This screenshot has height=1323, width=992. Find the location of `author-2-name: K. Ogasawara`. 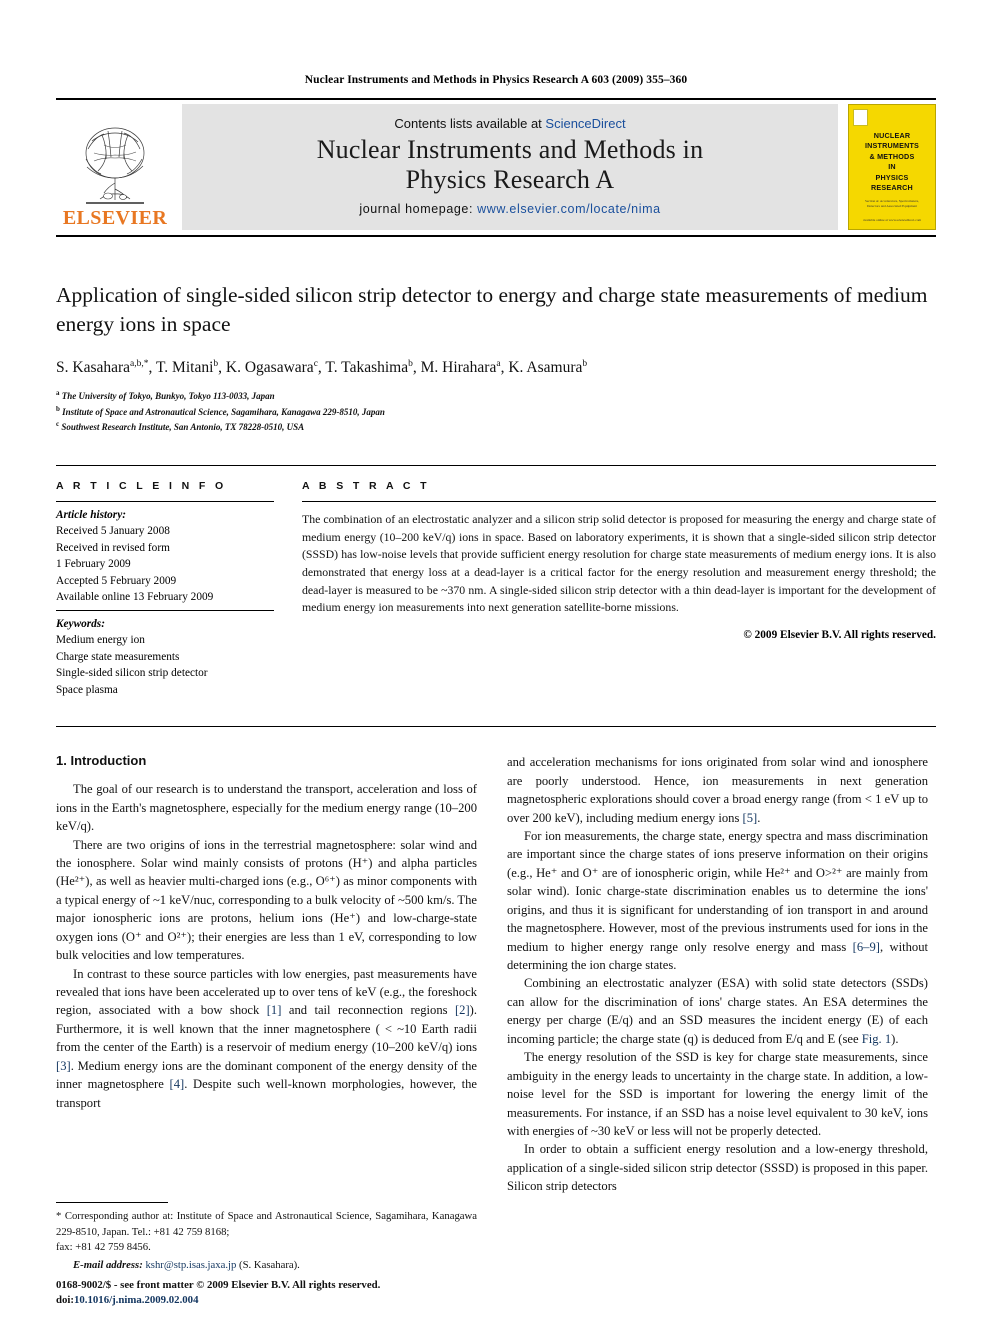

author-2-name: K. Ogasawara is located at coordinates (269, 368).